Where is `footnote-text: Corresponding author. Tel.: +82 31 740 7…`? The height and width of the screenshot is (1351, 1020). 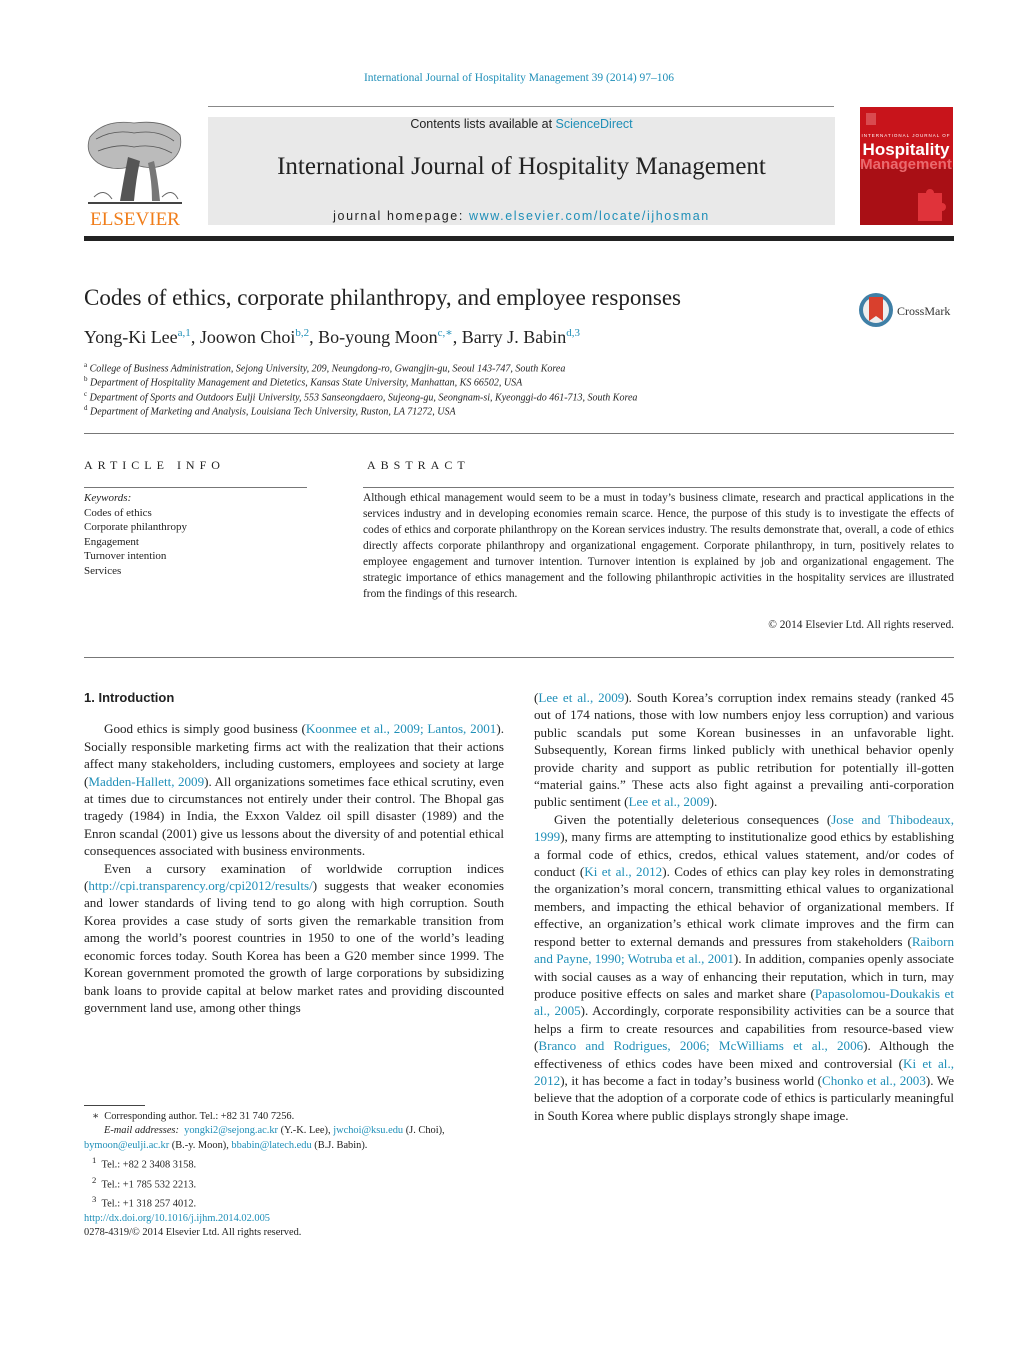
footnote-text: Corresponding author. Tel.: +82 31 740 7… is located at coordinates (199, 1116).